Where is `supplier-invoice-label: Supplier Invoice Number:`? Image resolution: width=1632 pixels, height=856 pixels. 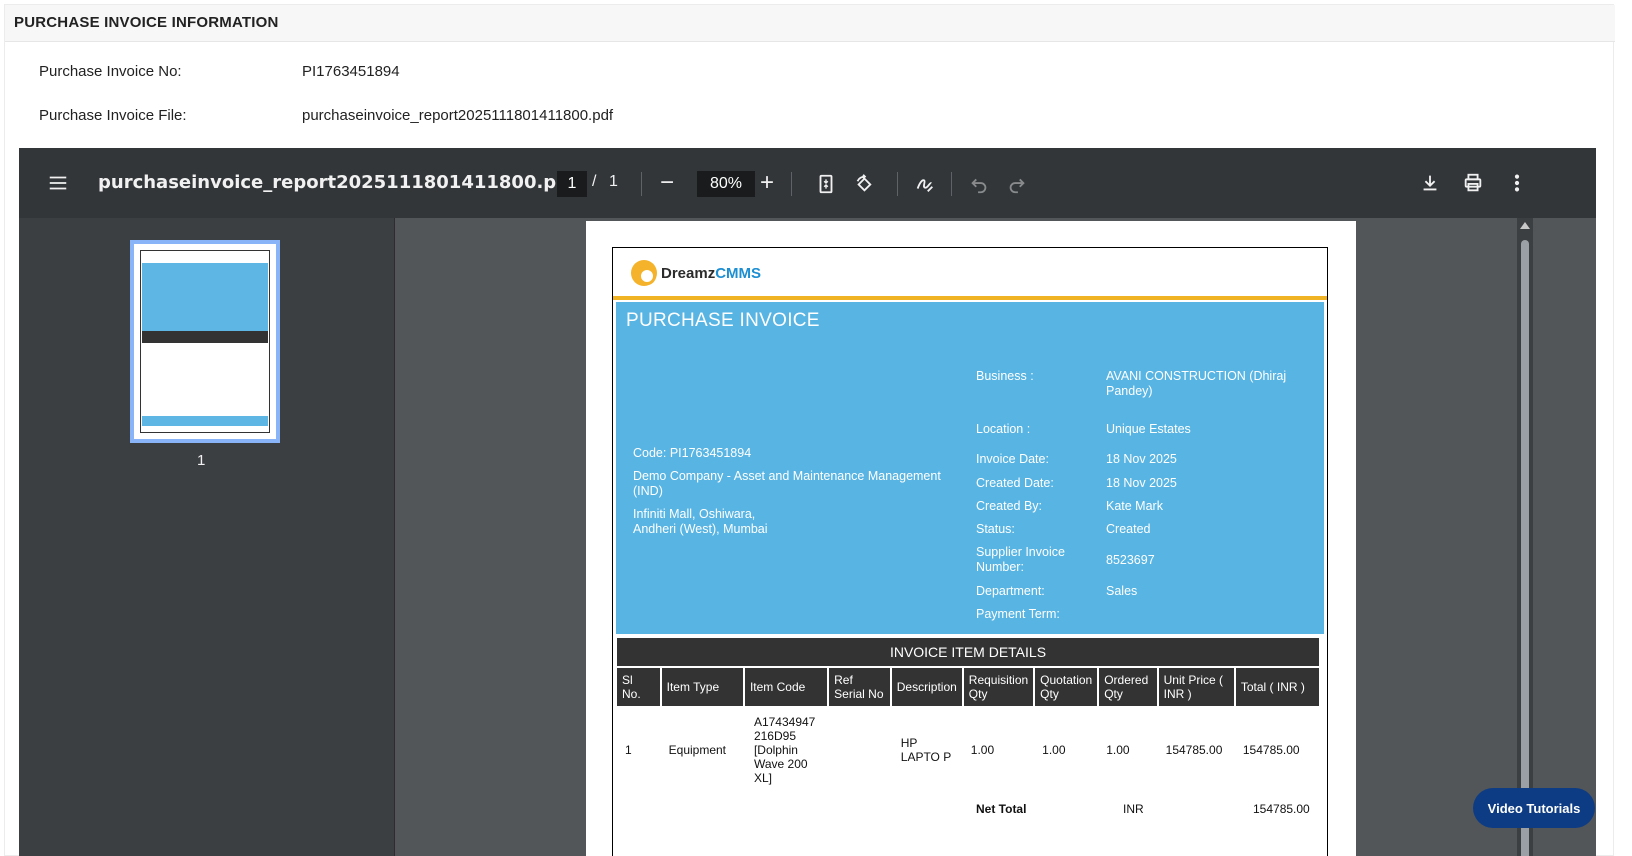
supplier-invoice-label: Supplier Invoice Number: is located at coordinates (1020, 559).